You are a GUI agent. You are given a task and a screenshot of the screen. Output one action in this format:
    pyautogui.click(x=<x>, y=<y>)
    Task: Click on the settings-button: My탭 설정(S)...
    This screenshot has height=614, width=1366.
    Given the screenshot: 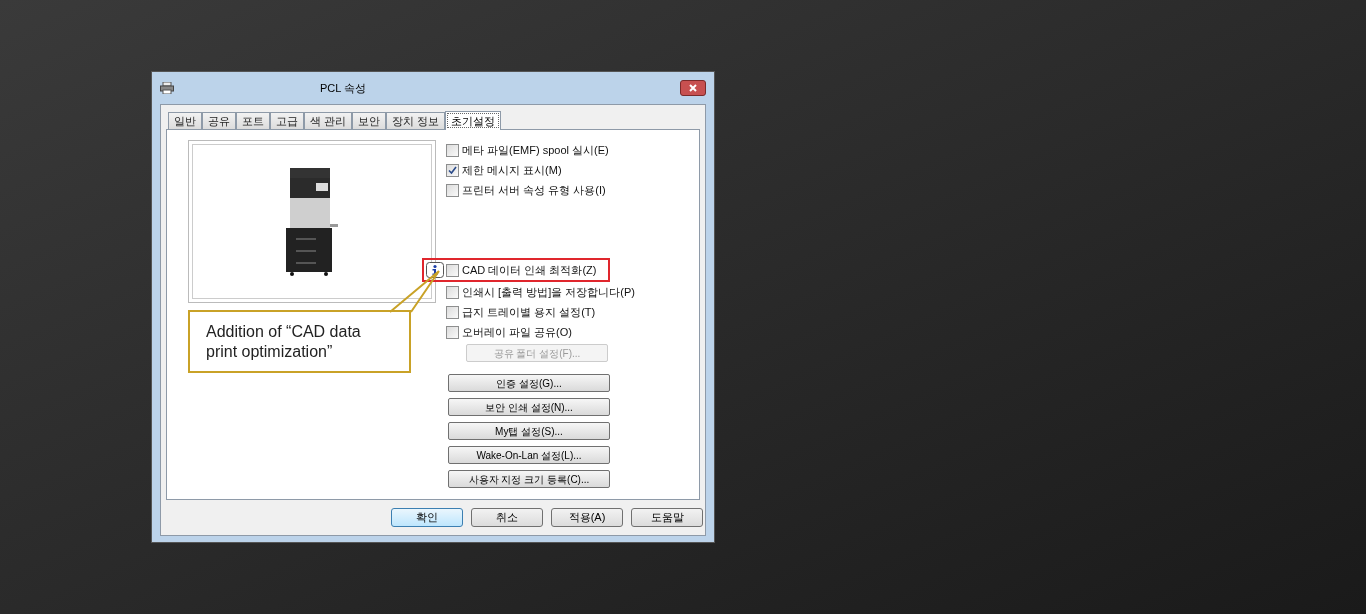 What is the action you would take?
    pyautogui.click(x=529, y=431)
    